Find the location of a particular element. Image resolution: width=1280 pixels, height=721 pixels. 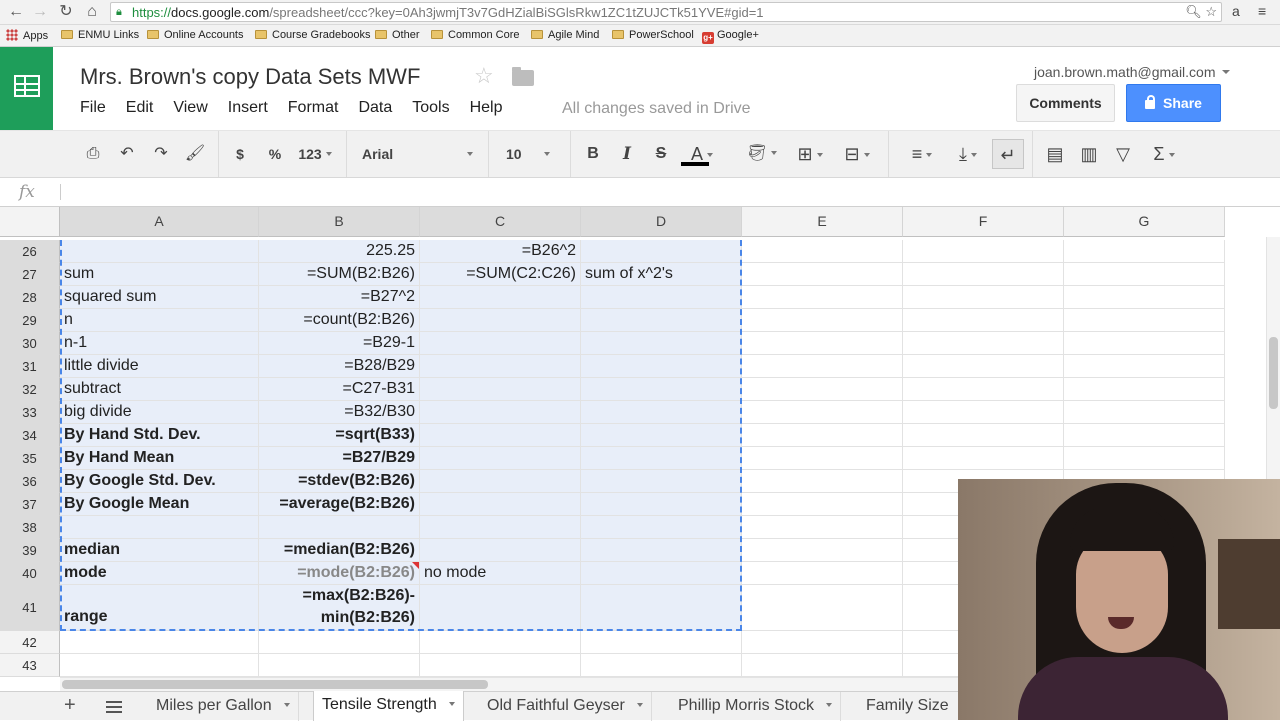

cell-f27 is located at coordinates (983, 274).